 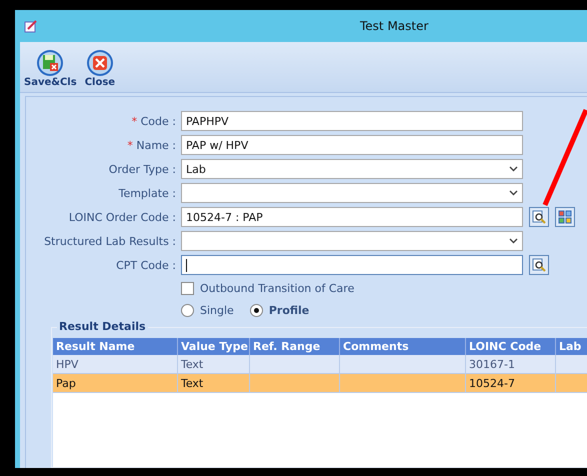 I want to click on input-field: PAPHPV, so click(x=352, y=121).